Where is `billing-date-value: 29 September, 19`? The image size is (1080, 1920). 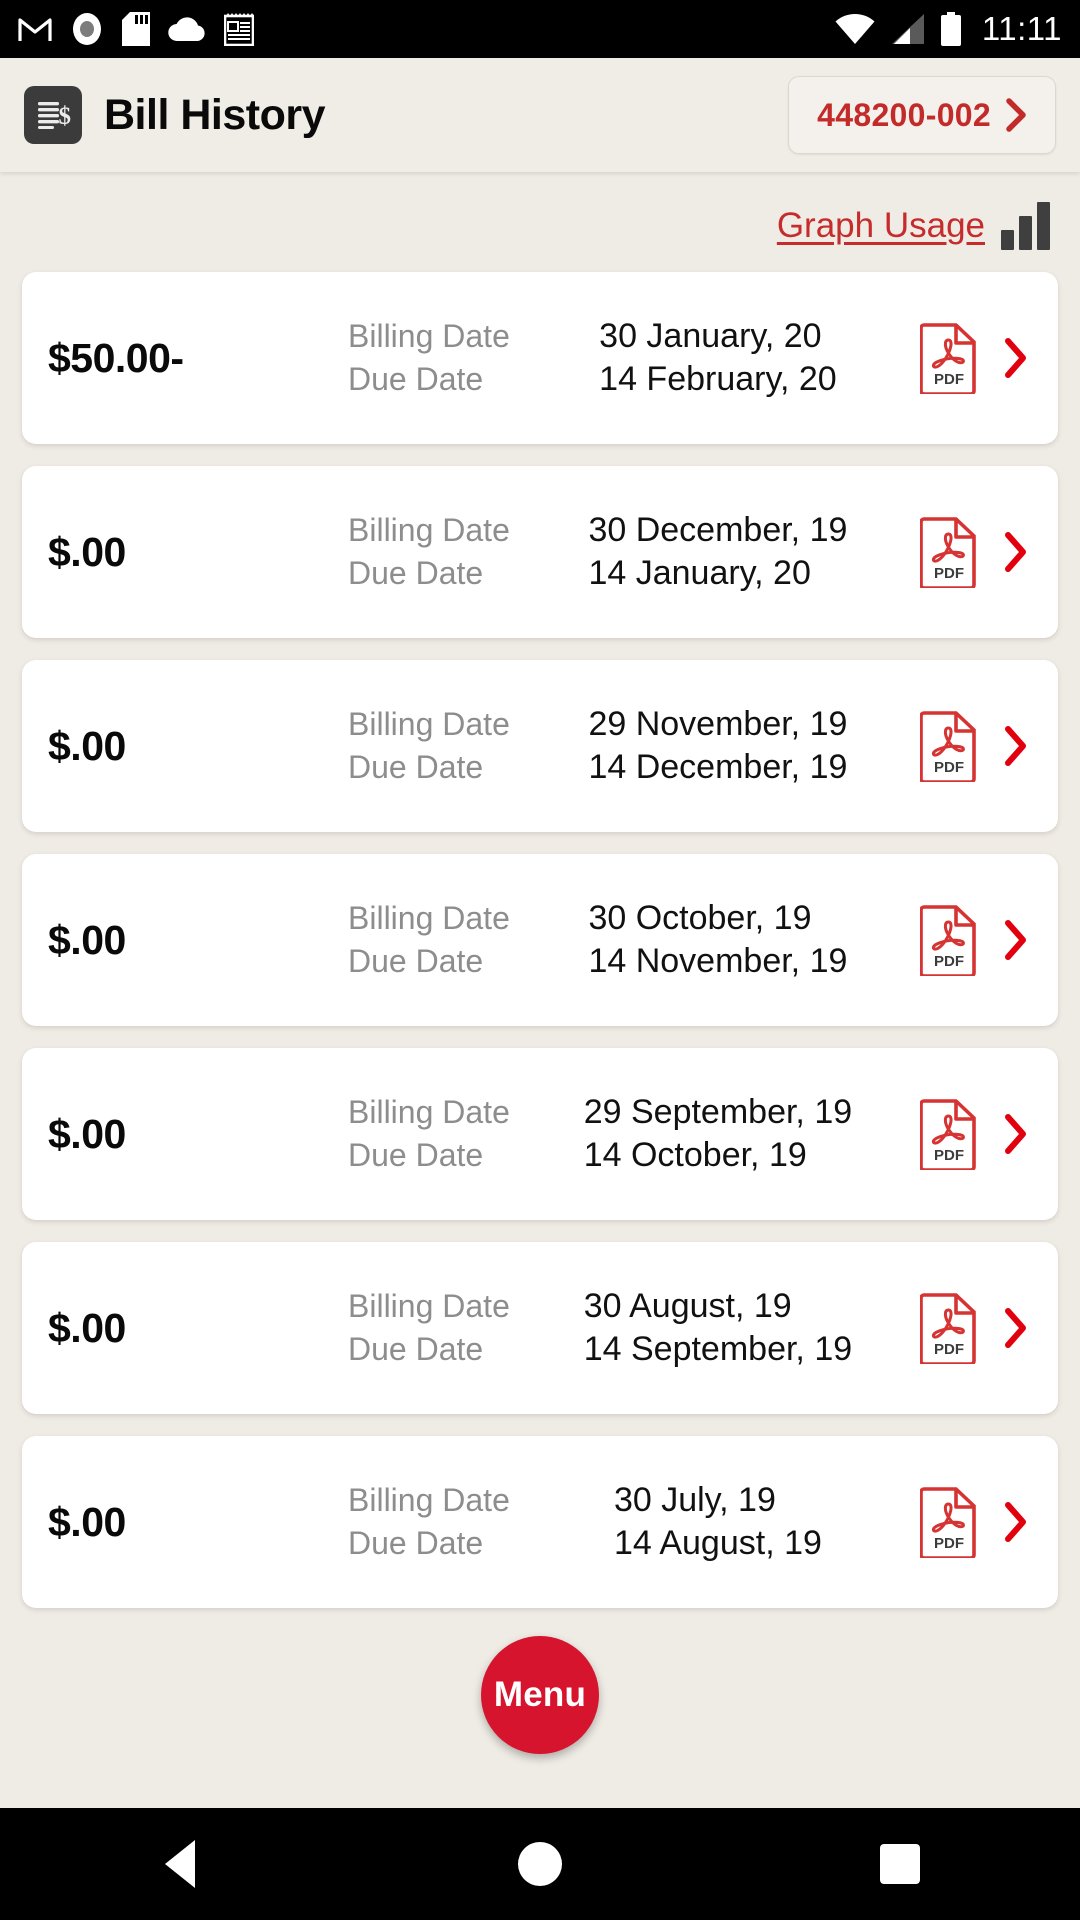 billing-date-value: 29 September, 19 is located at coordinates (718, 1112).